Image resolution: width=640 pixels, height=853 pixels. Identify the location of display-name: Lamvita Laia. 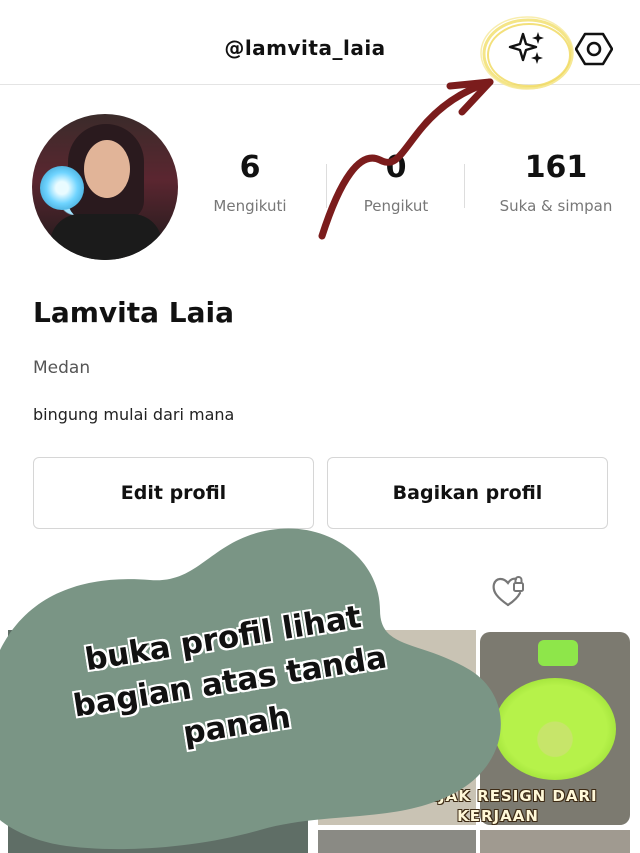
(134, 312).